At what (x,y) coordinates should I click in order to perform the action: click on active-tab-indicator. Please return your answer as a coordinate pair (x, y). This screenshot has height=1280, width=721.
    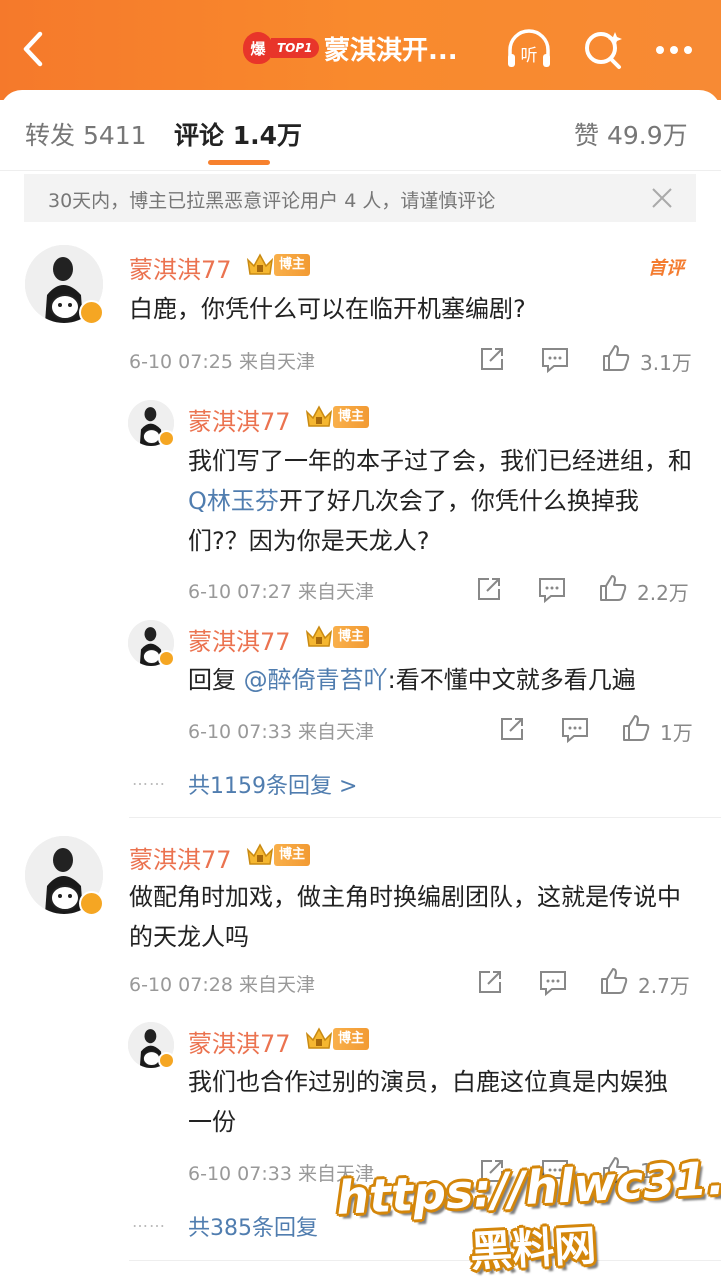
    Looking at the image, I should click on (239, 162).